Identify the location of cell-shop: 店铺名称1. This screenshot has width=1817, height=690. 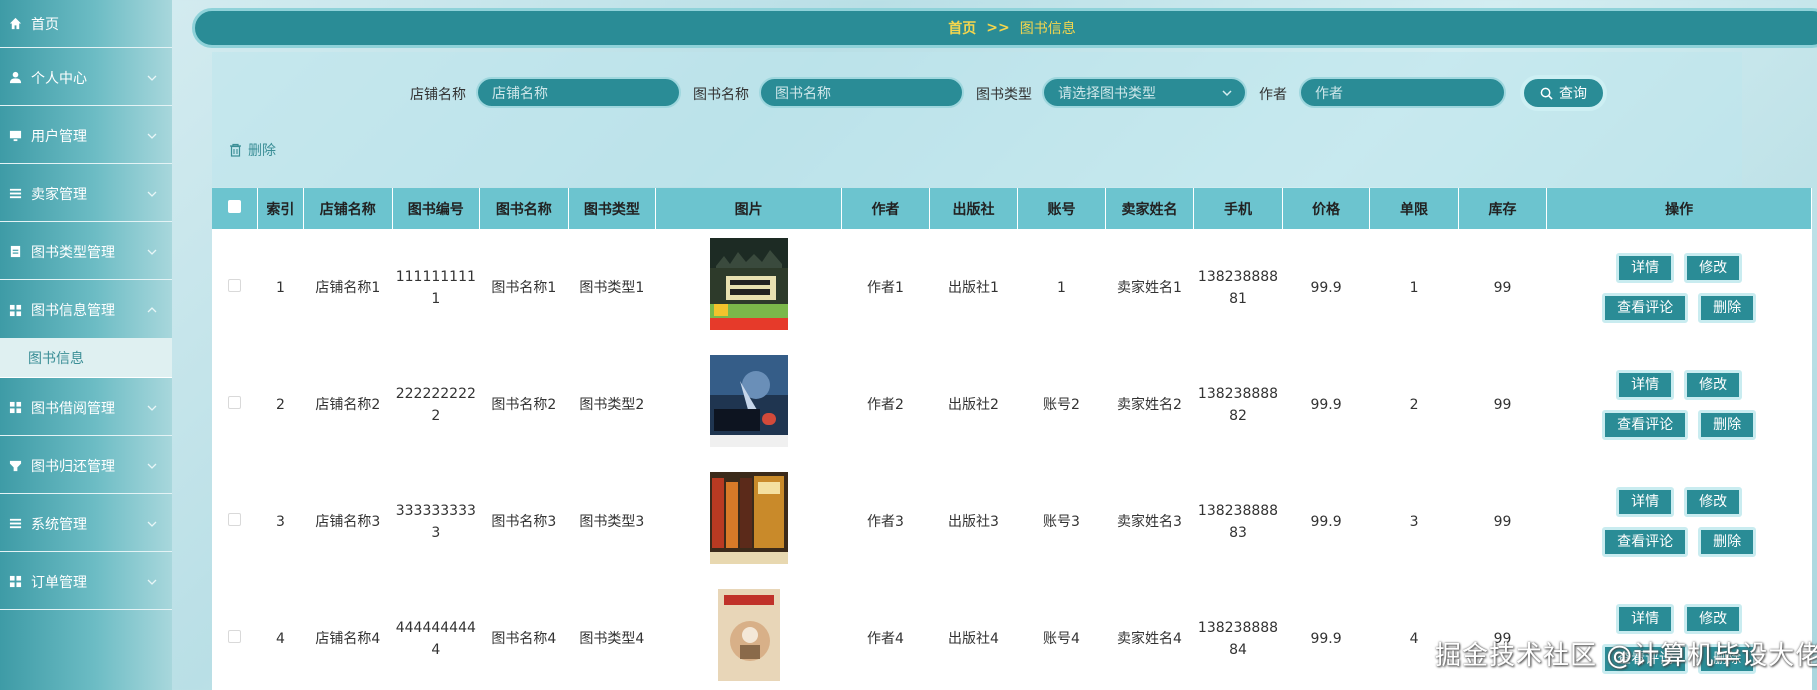
(348, 287).